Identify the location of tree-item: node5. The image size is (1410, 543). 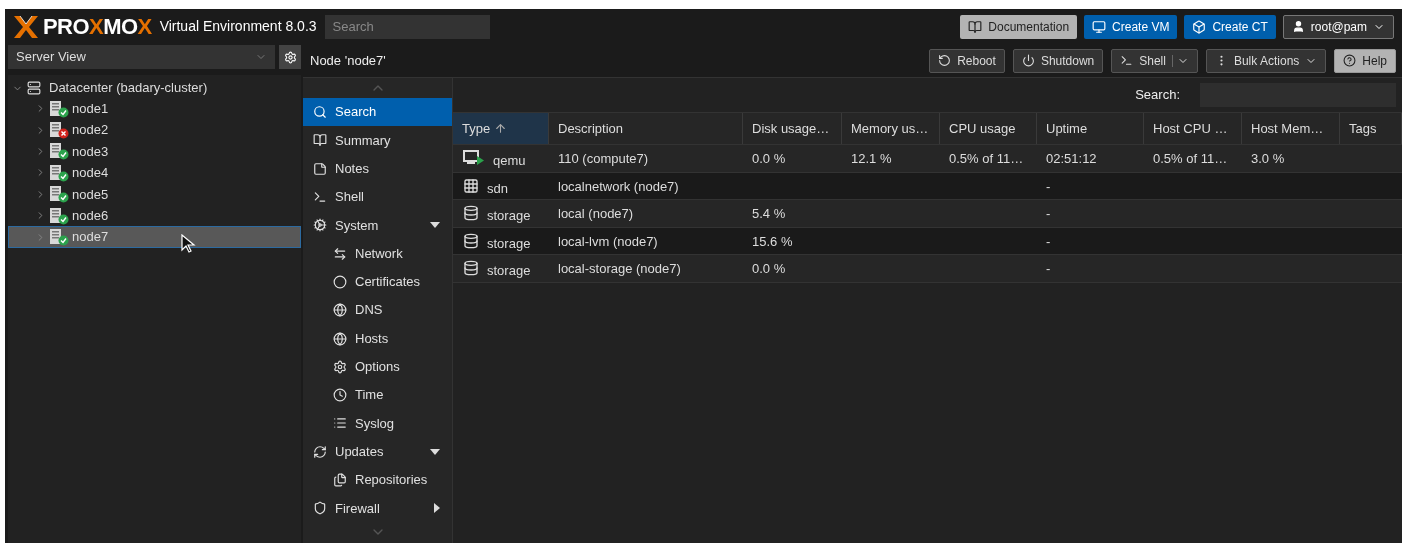
(154, 194).